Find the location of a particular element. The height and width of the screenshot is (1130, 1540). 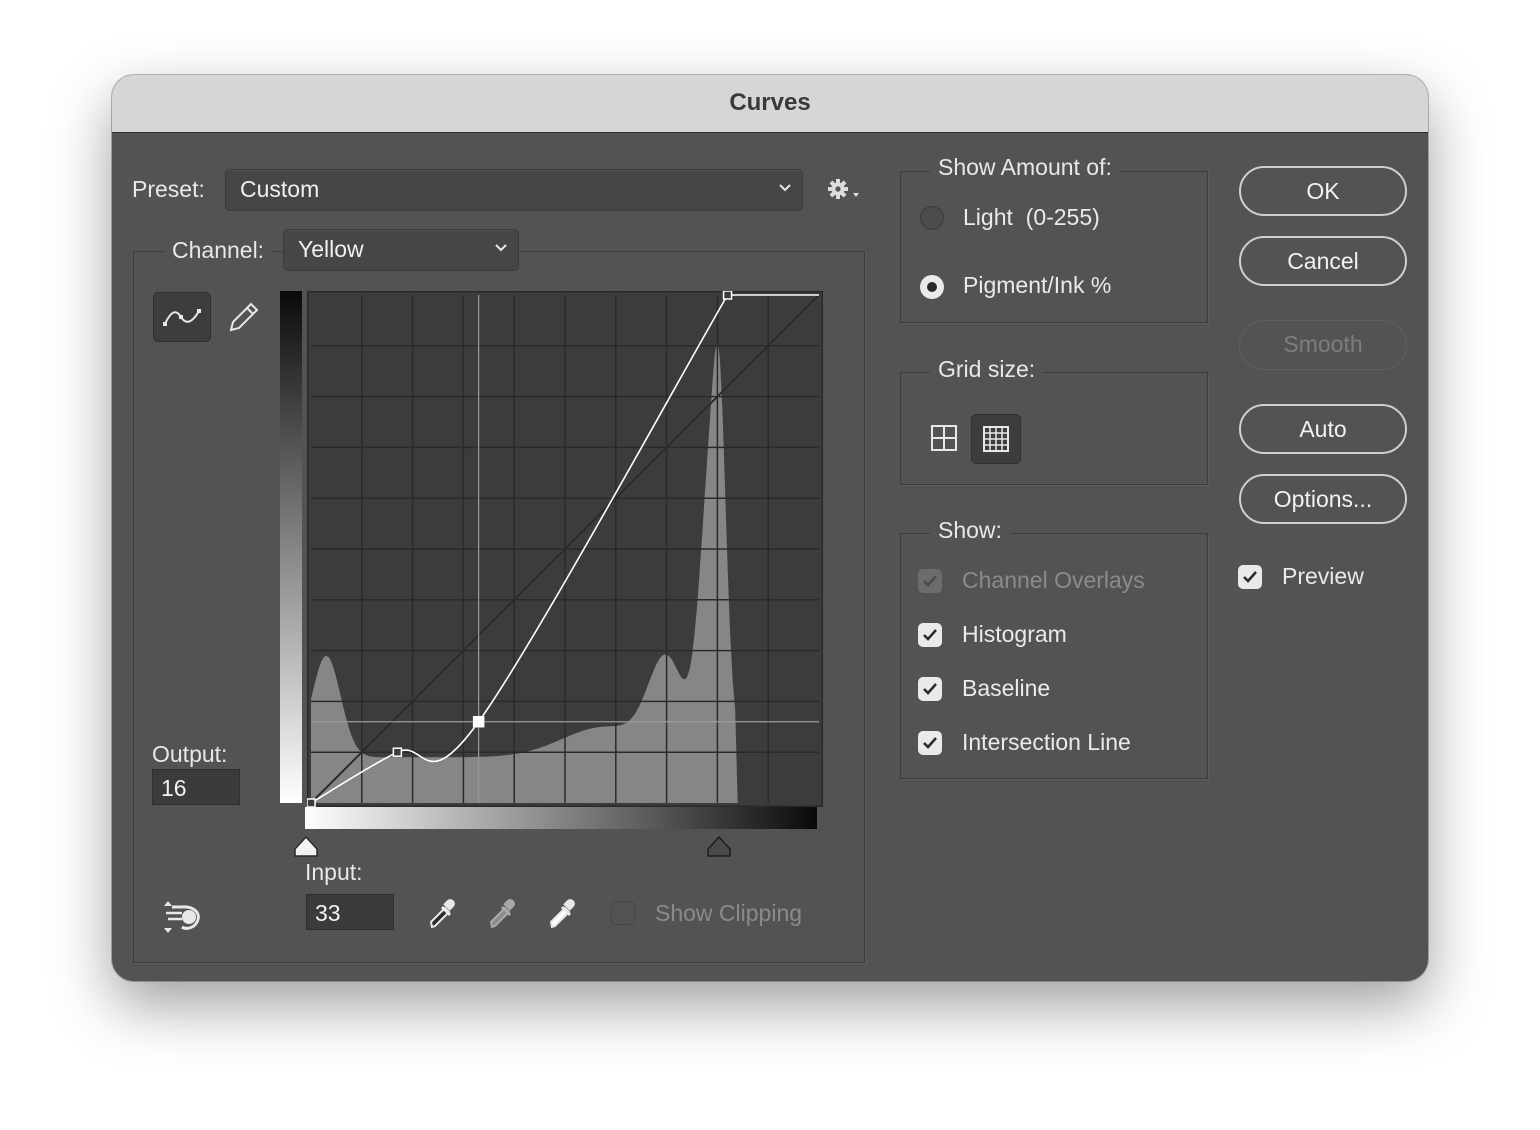

preset-dropdown: Custom is located at coordinates (514, 190).